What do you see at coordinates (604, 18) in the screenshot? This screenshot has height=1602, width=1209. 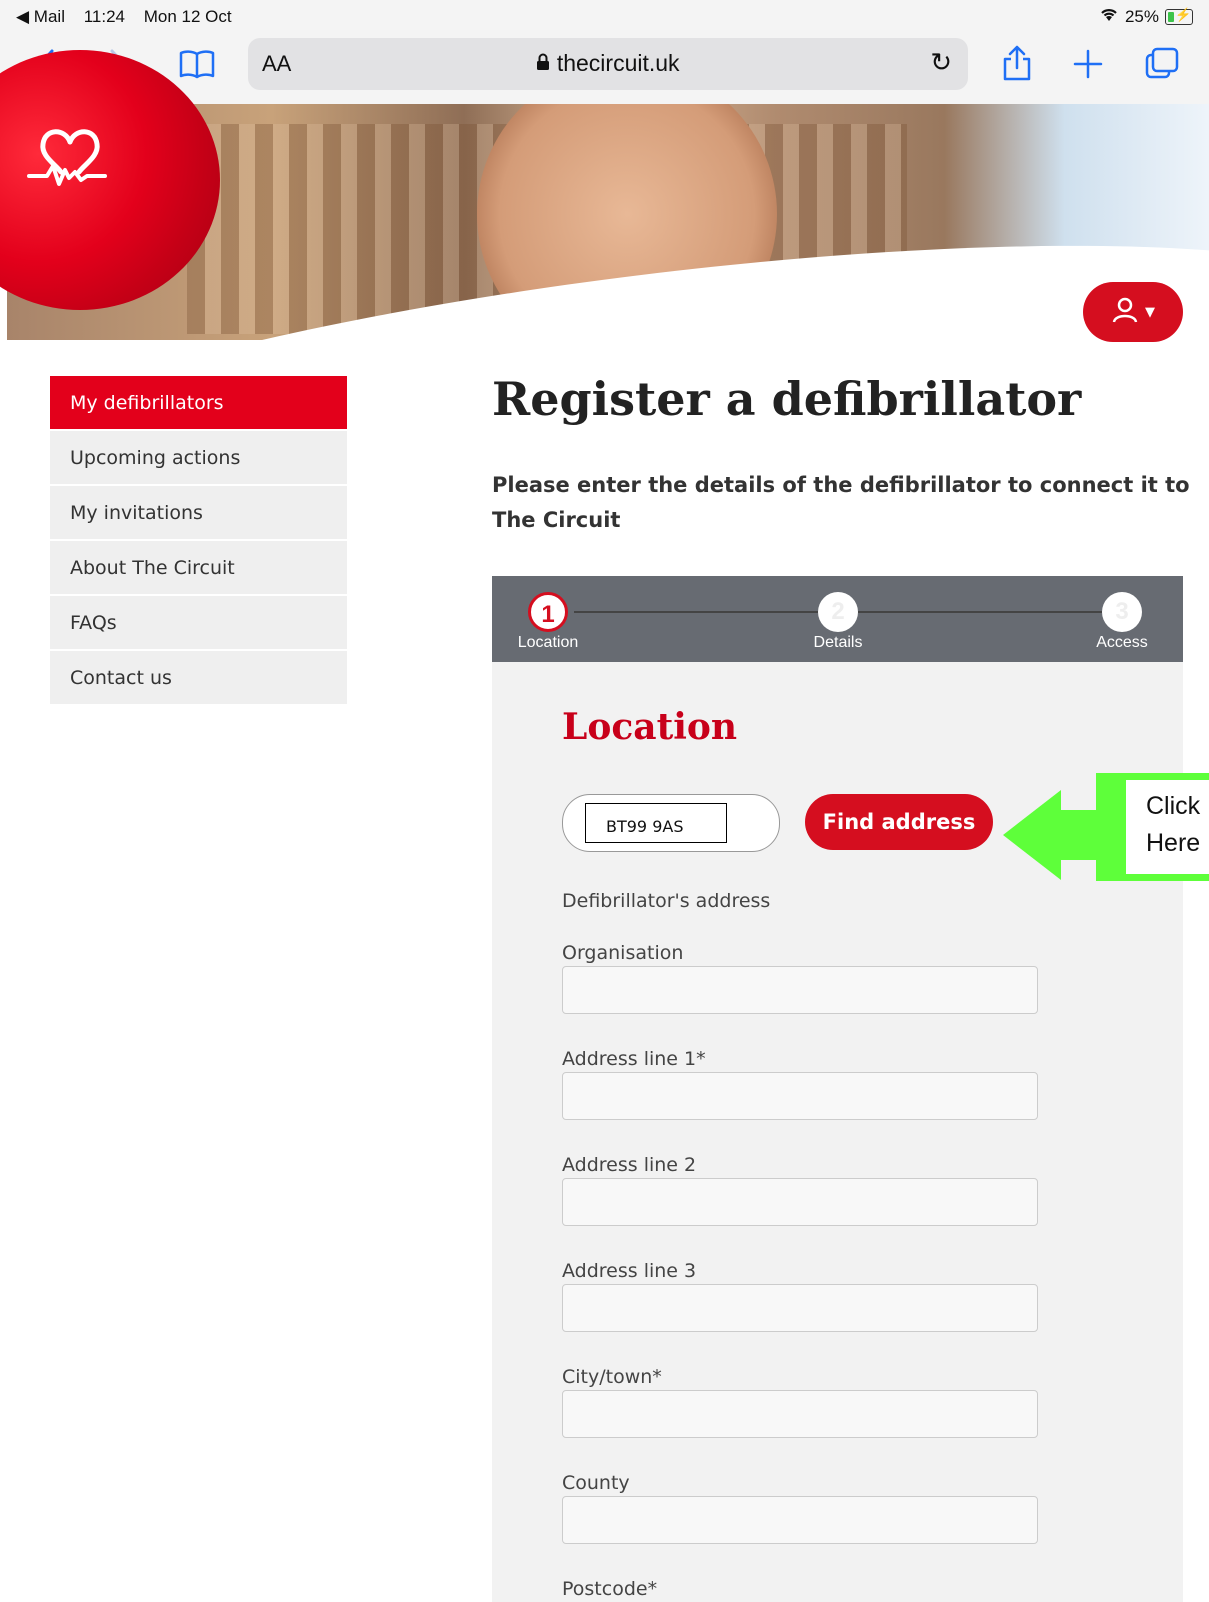 I see `status-bar: ◀ Mail 11:24 Mon 12 Oct 25% ⚡` at bounding box center [604, 18].